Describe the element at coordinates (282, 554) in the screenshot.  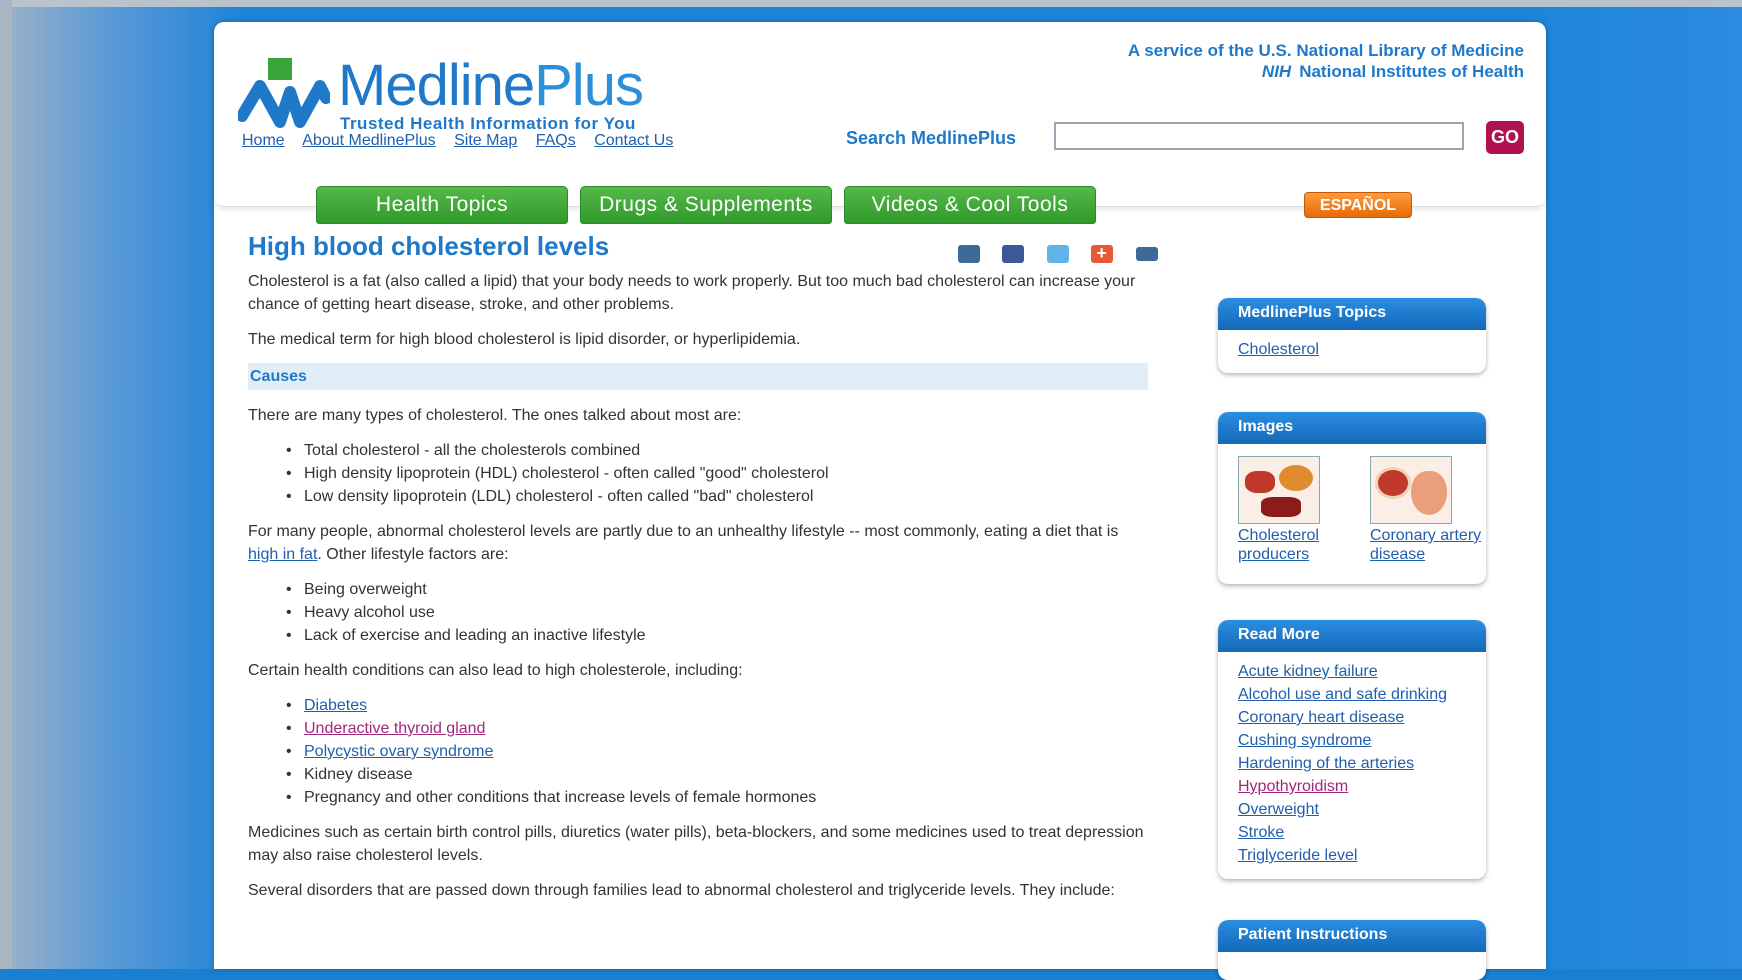
I see `link-high-in-fat: high in fat` at that location.